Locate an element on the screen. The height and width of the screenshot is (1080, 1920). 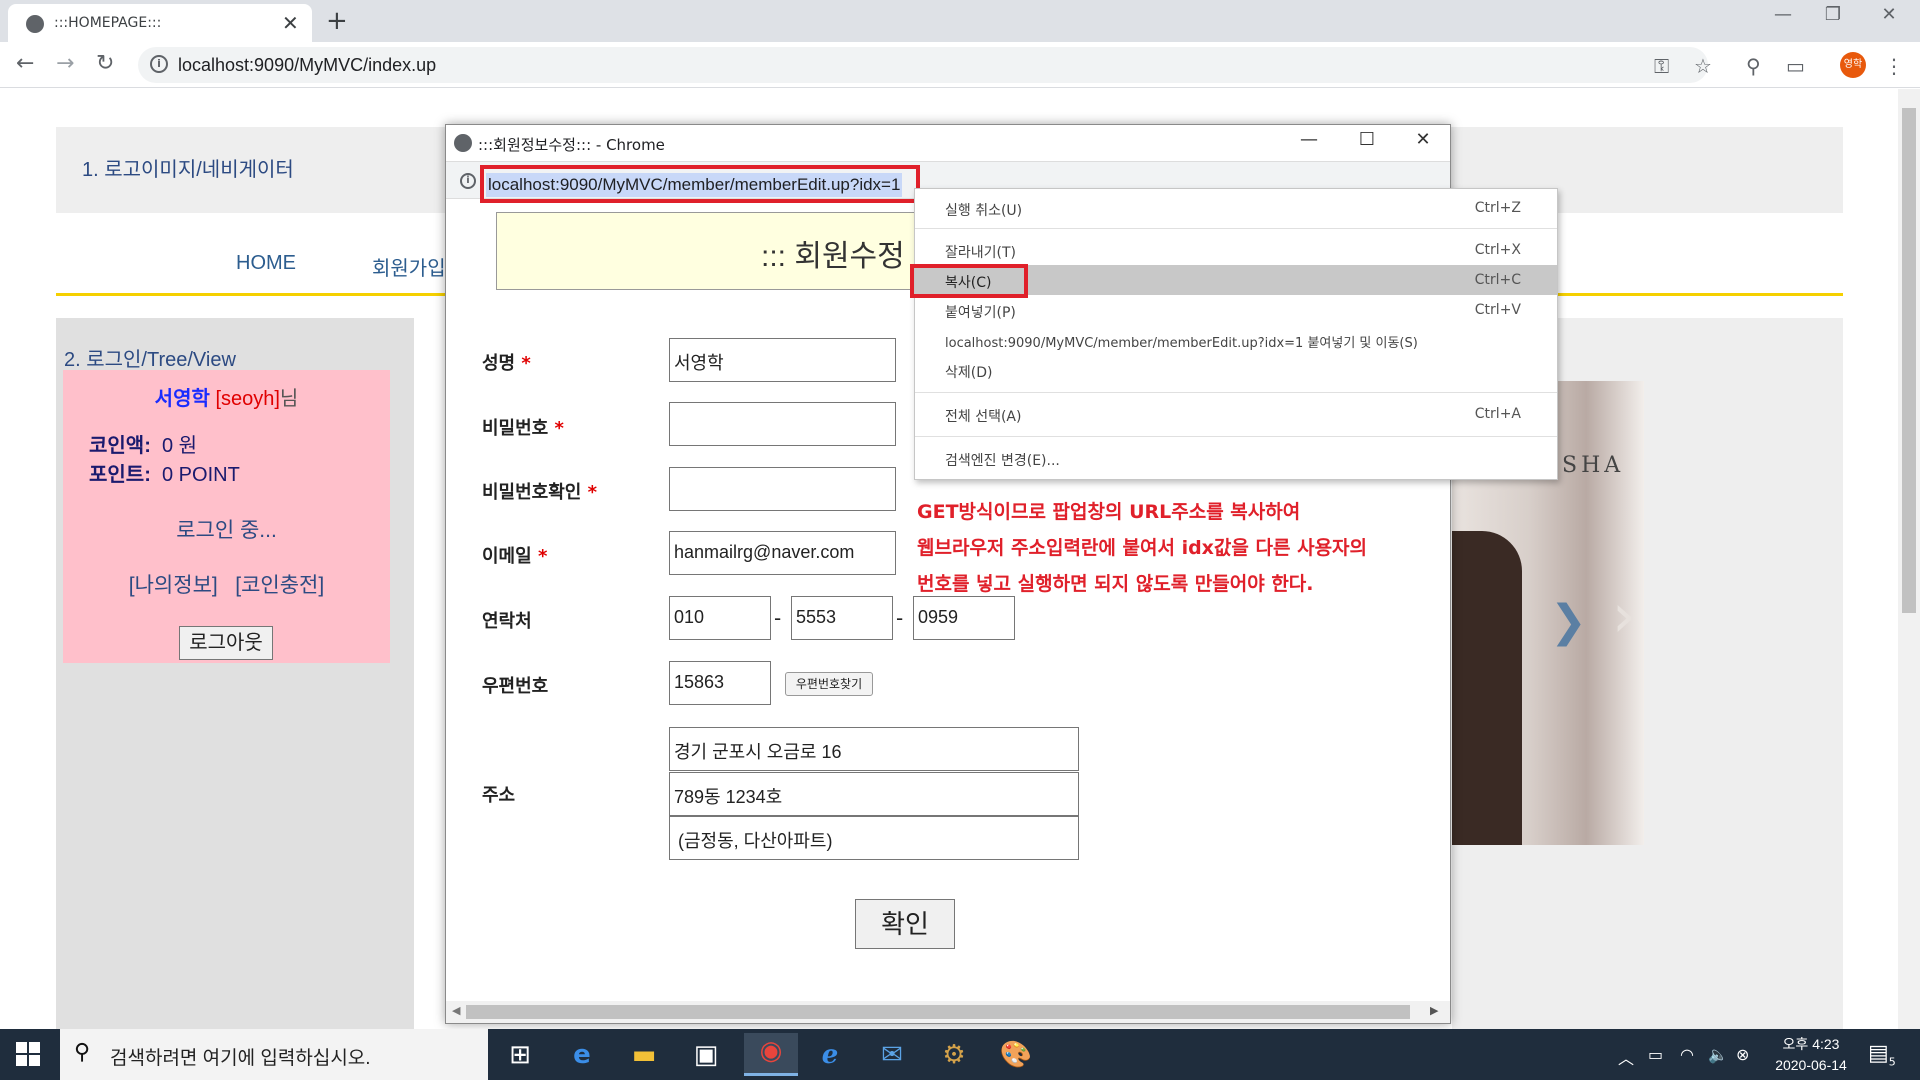
my-info-link: [나의정보] is located at coordinates (173, 585).